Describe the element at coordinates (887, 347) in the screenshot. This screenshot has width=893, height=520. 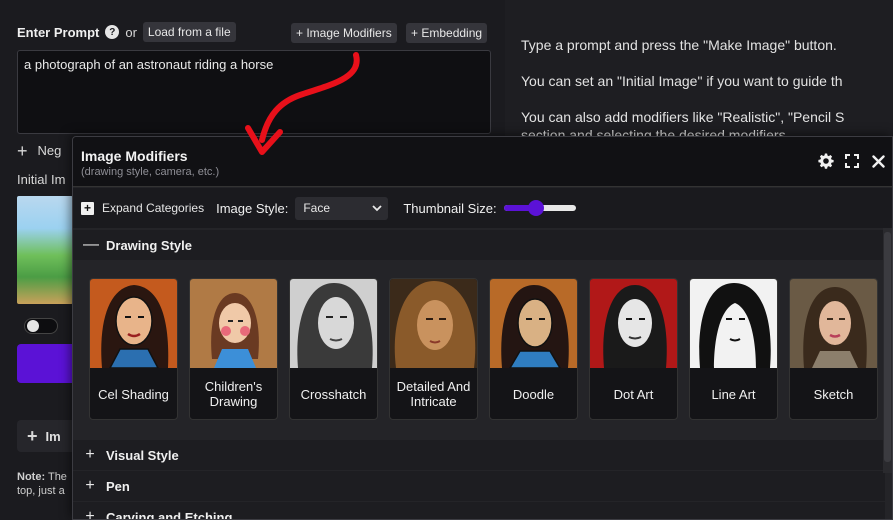
I see `scrollbar-thumb` at that location.